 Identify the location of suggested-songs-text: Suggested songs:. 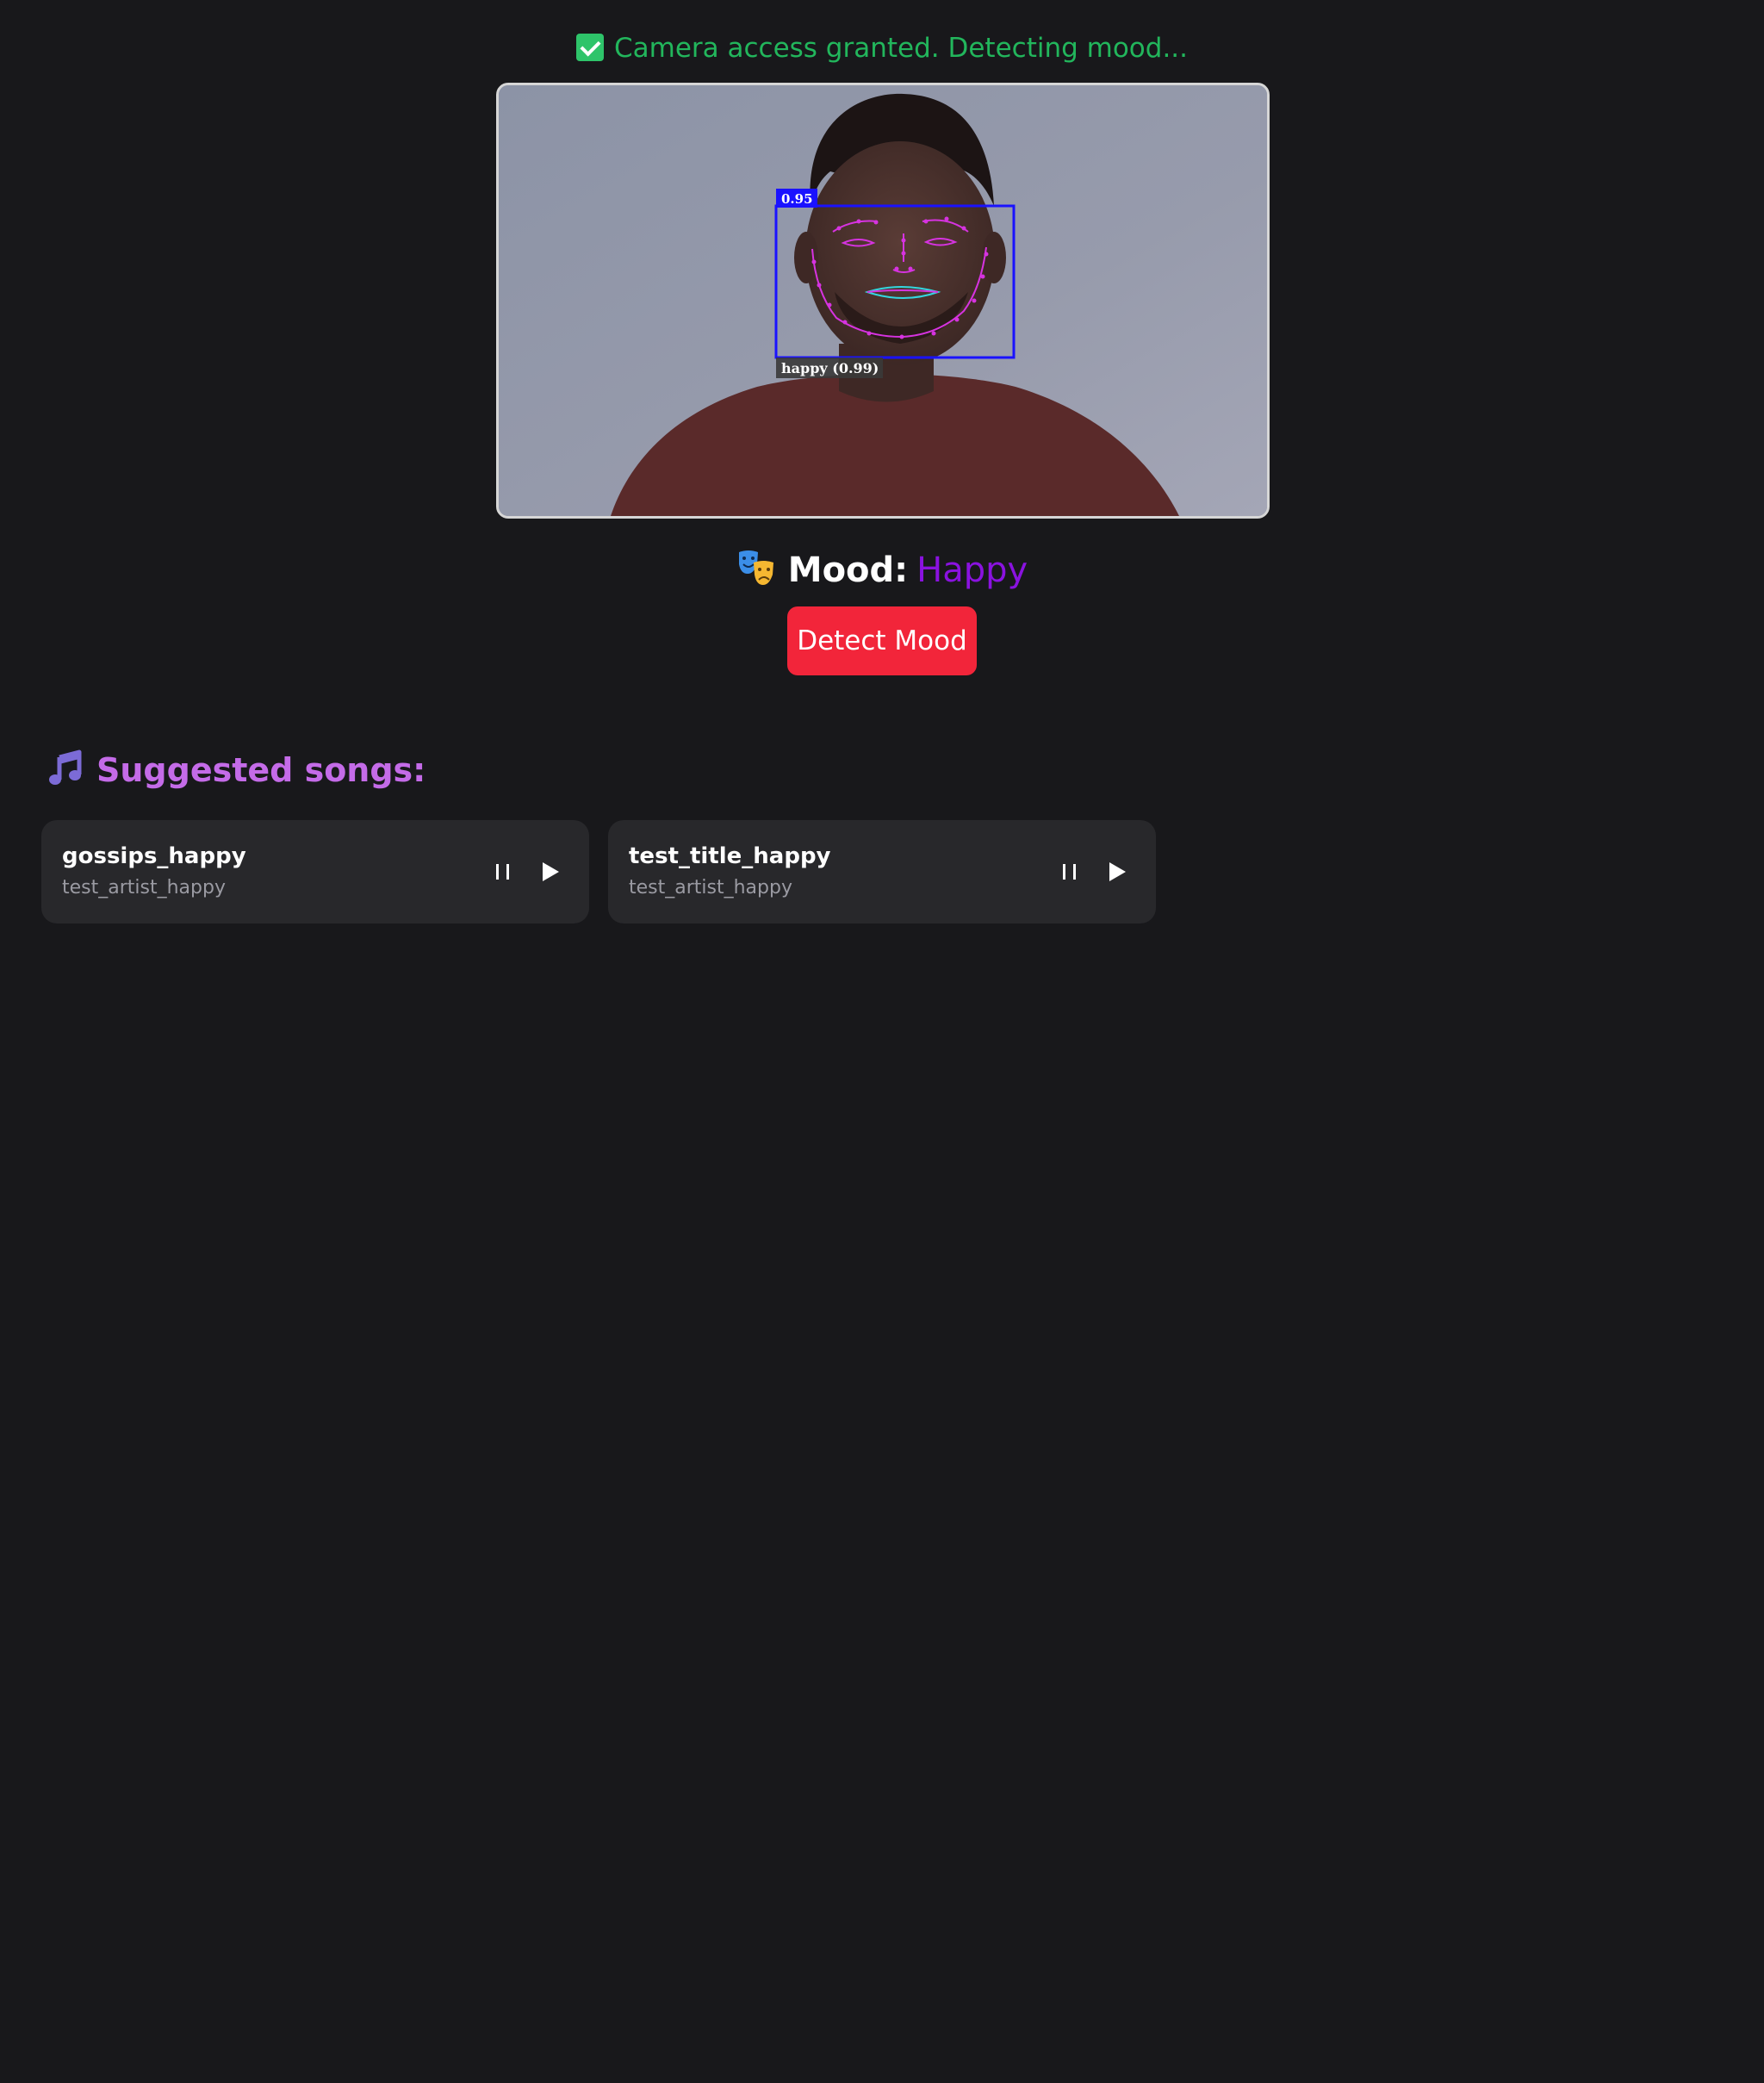
(261, 770).